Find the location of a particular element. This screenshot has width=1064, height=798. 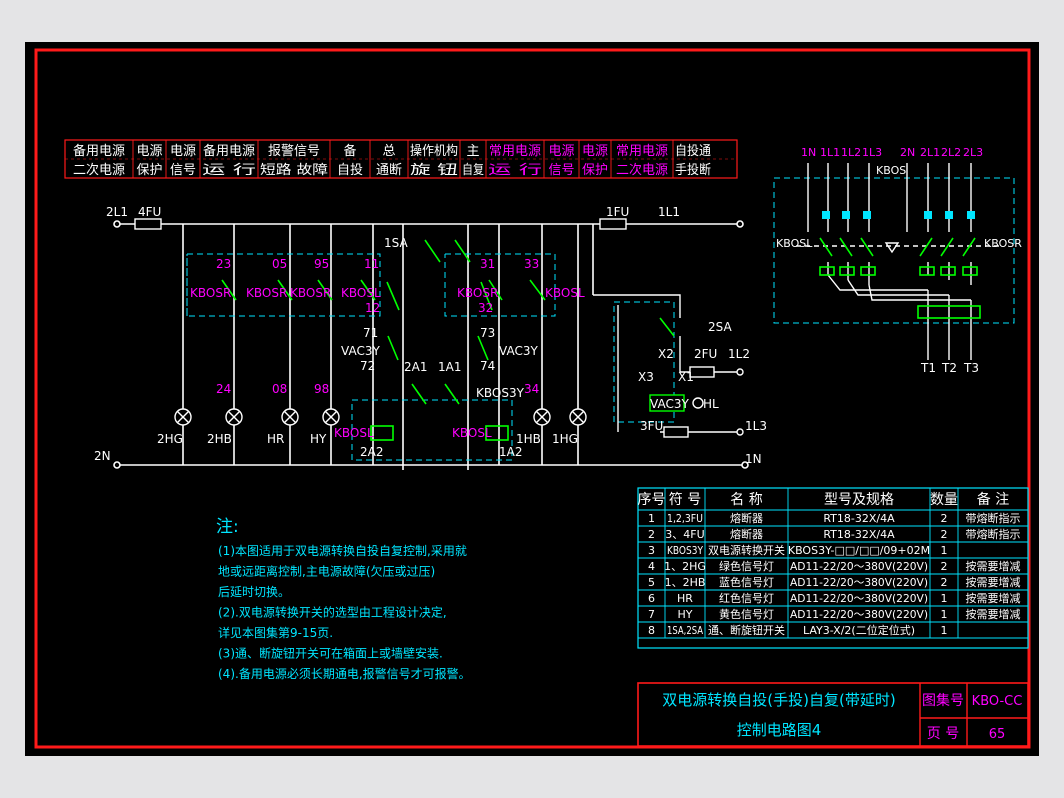

label-12: 12 is located at coordinates (372, 308).